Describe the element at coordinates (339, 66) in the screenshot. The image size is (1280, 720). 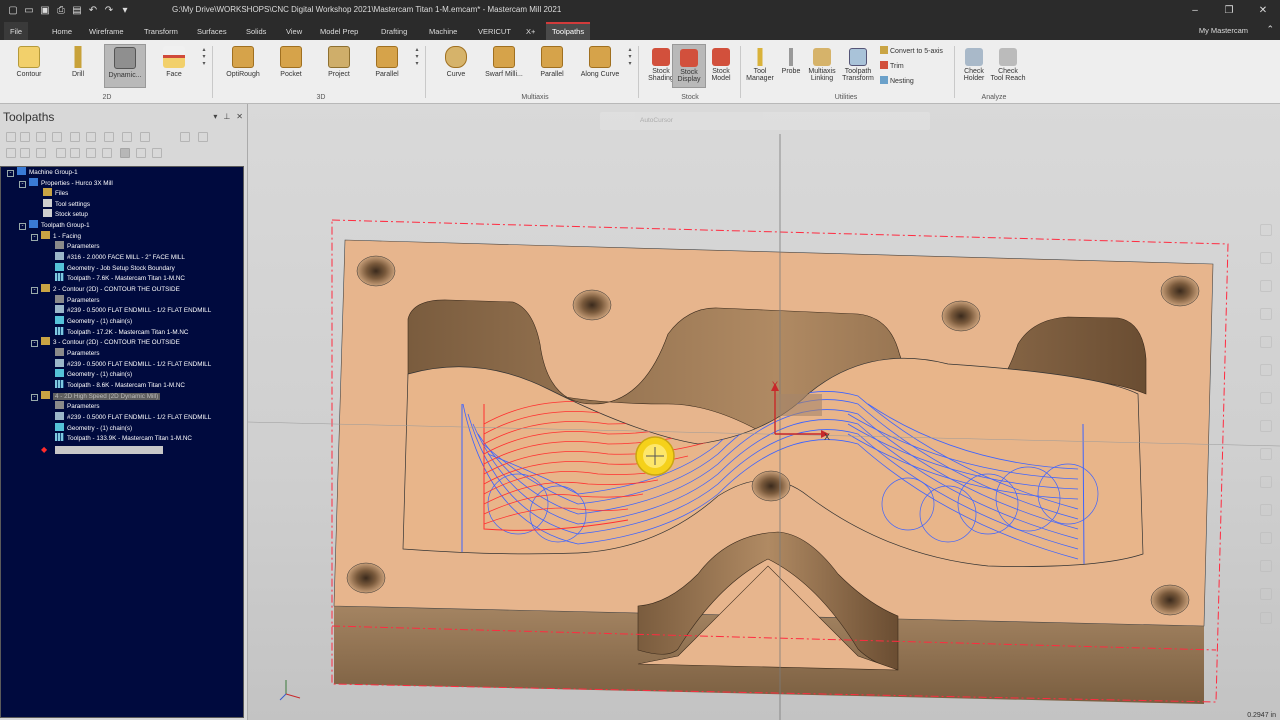
I see `project-button: Project` at that location.